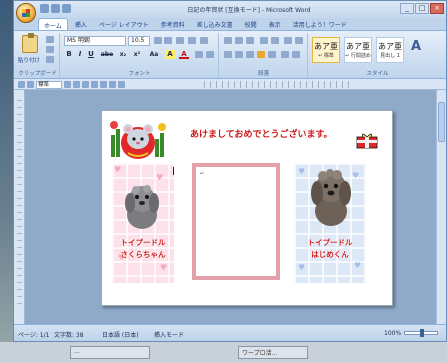  Describe the element at coordinates (138, 140) in the screenshot. I see `mouse-daruma-illustration` at that location.